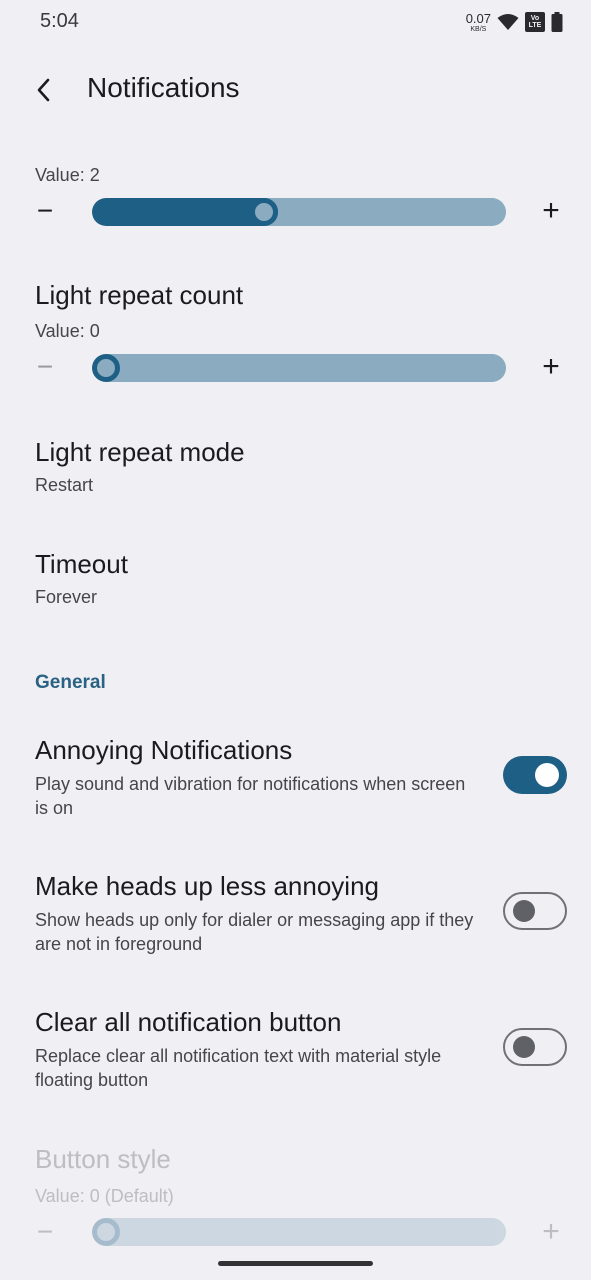 The width and height of the screenshot is (591, 1280). Describe the element at coordinates (188, 1022) in the screenshot. I see `toggle-title: Clear all notification button` at that location.